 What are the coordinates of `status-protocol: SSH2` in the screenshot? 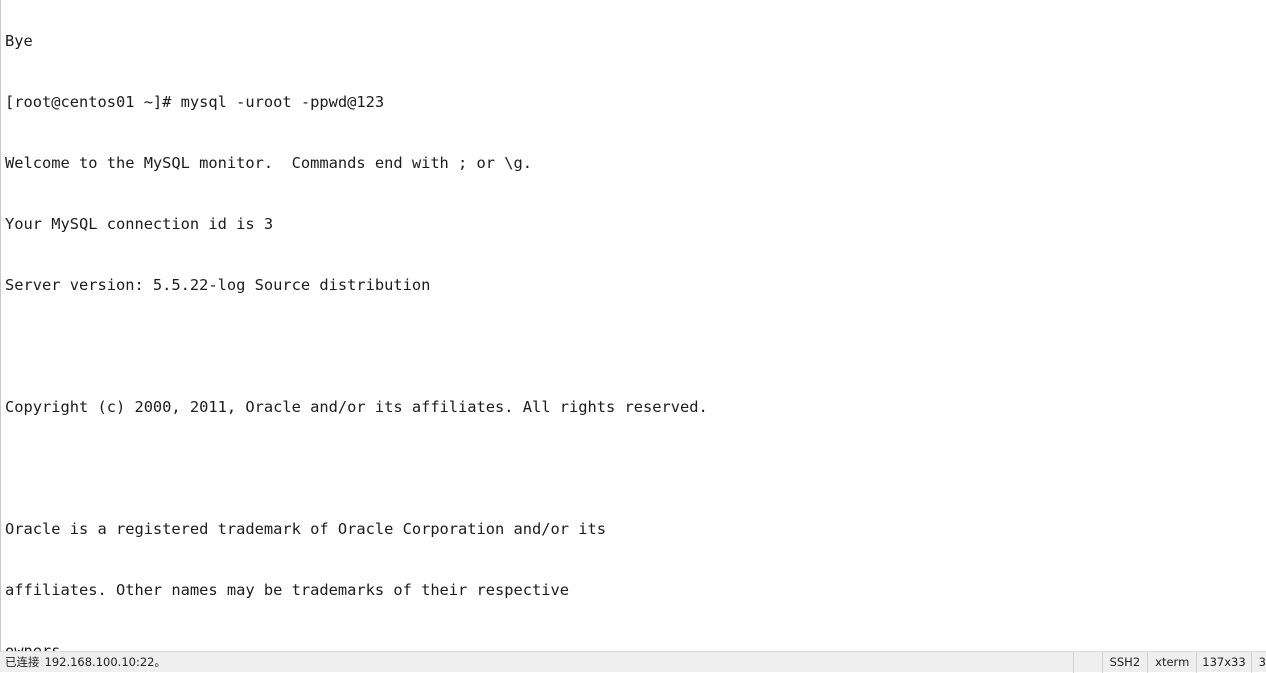 It's located at (1124, 662).